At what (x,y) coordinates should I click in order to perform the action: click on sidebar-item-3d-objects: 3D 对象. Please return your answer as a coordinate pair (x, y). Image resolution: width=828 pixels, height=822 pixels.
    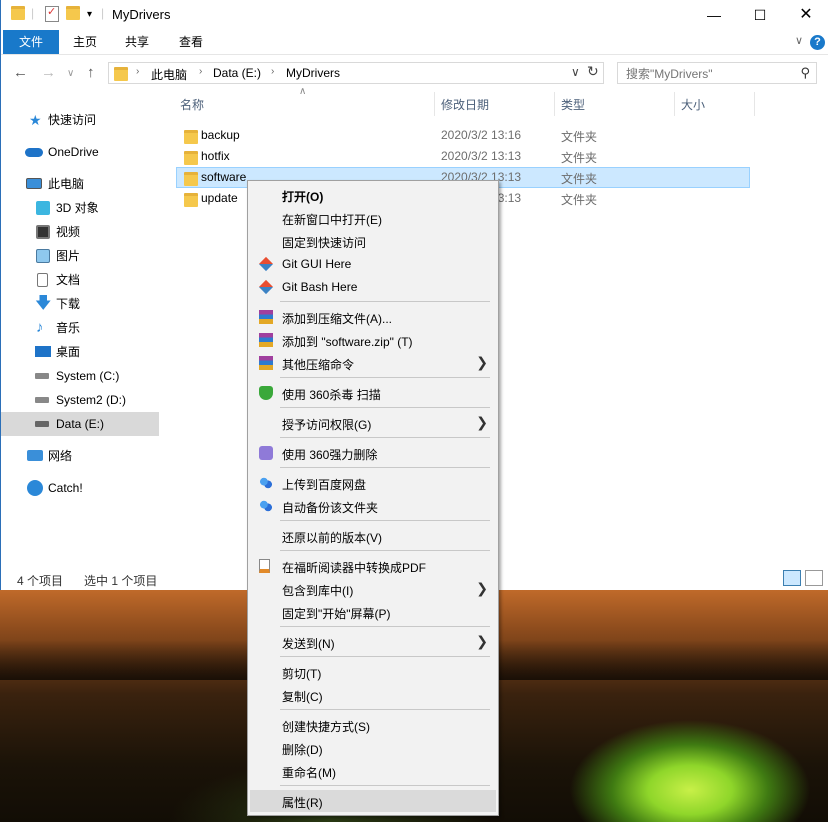
    Looking at the image, I should click on (80, 208).